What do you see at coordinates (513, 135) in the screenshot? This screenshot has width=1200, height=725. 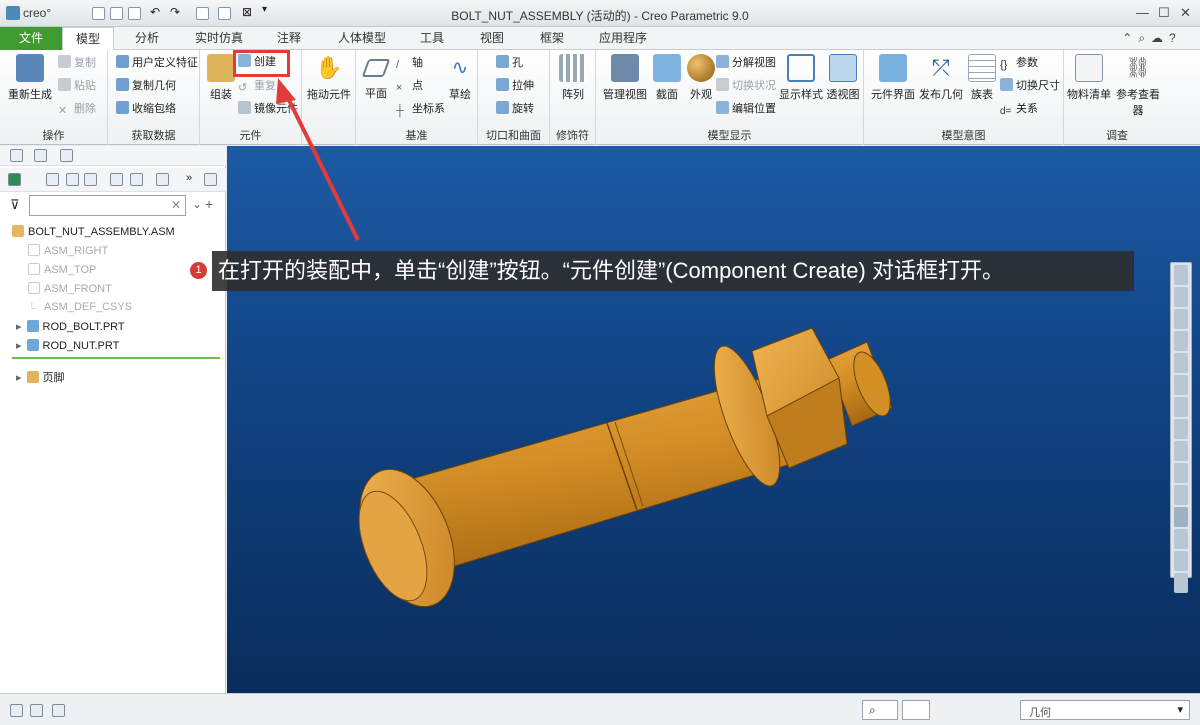 I see `group-label-cuts: 切口和曲面` at bounding box center [513, 135].